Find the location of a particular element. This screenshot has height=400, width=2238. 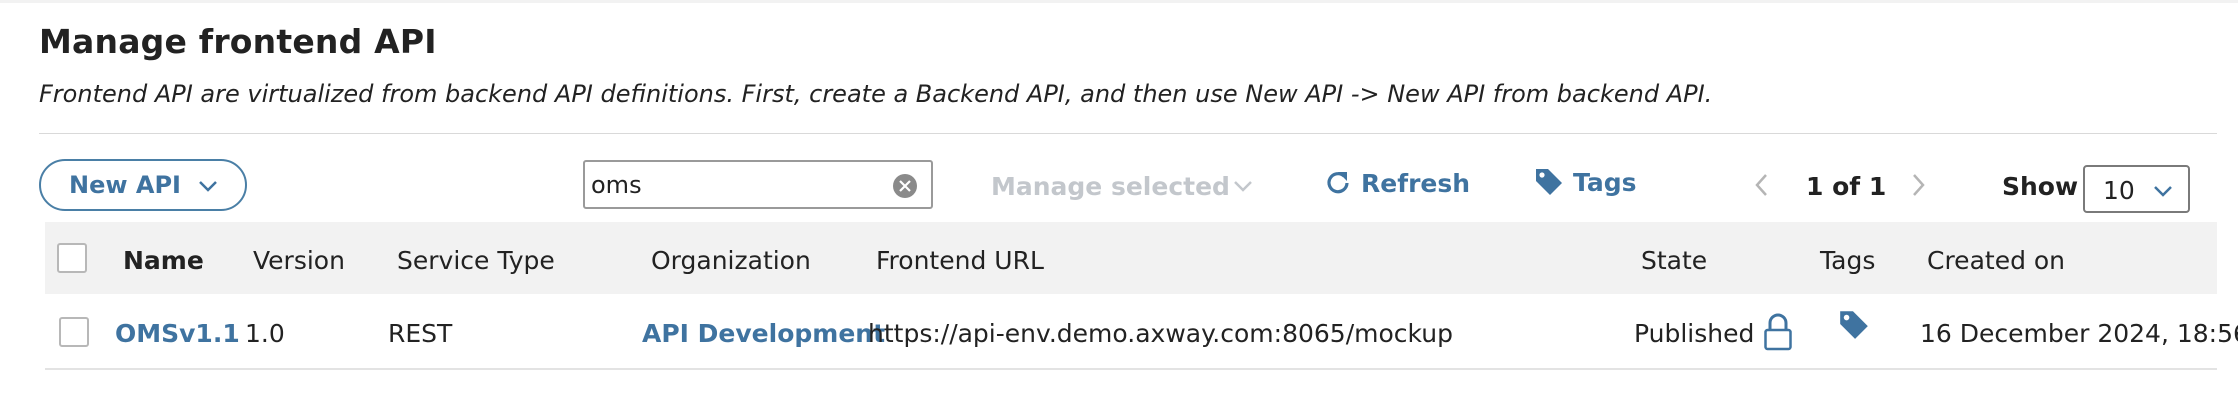

new-api-button: New API is located at coordinates (143, 185).